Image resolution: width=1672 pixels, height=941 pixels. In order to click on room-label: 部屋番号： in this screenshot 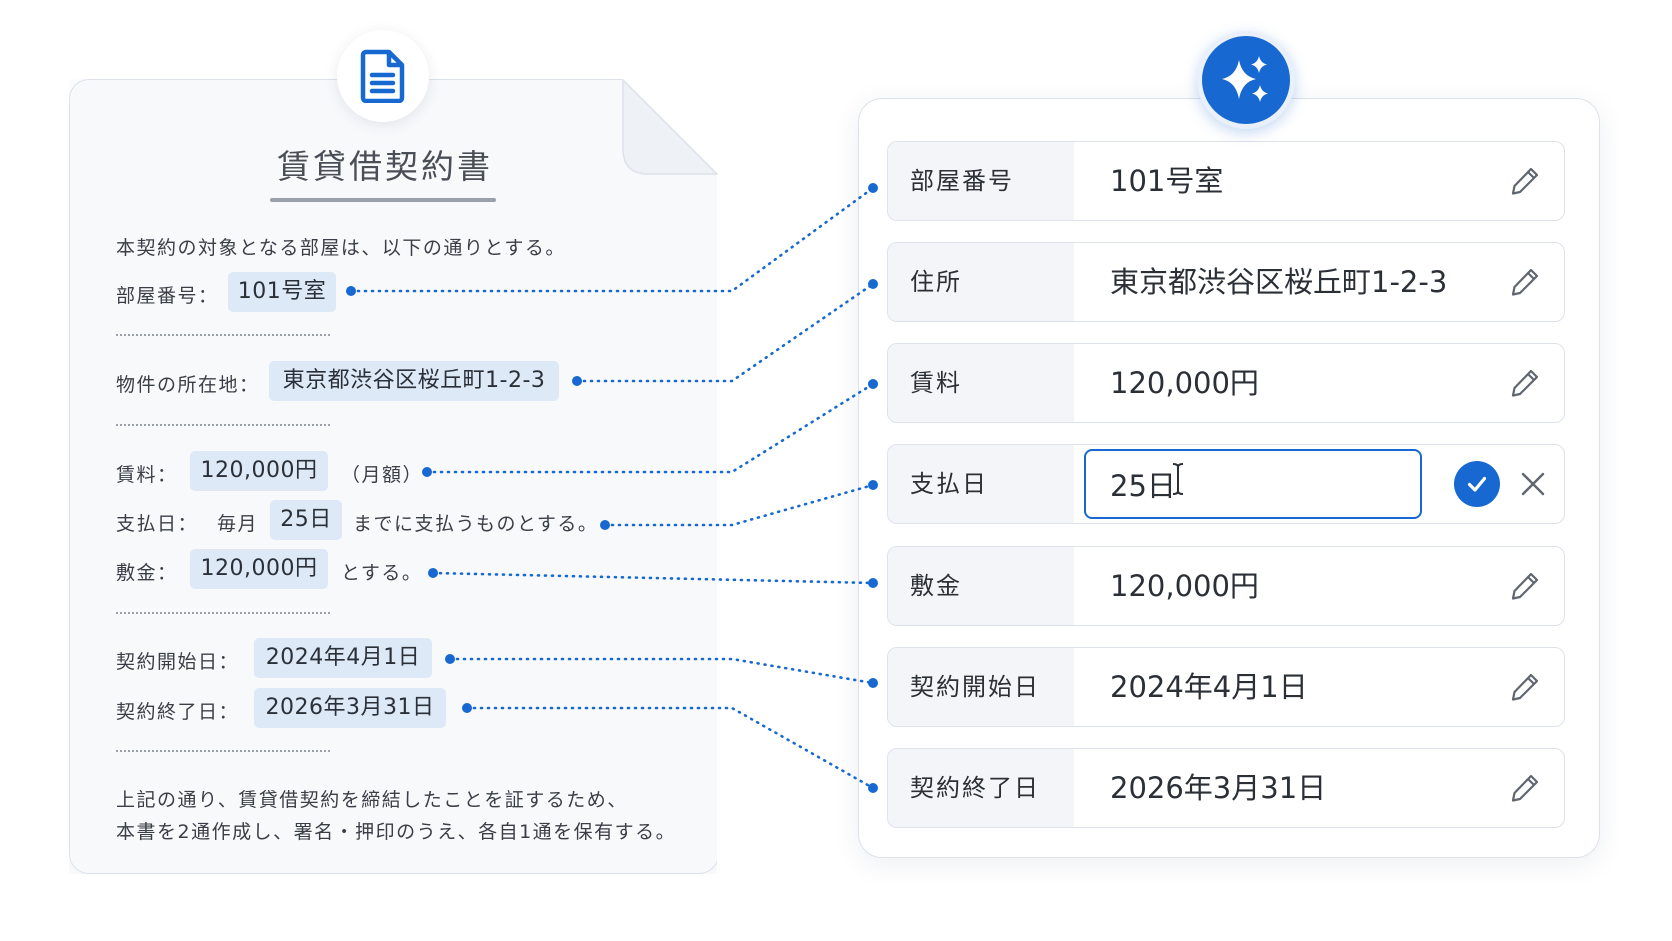, I will do `click(167, 296)`.